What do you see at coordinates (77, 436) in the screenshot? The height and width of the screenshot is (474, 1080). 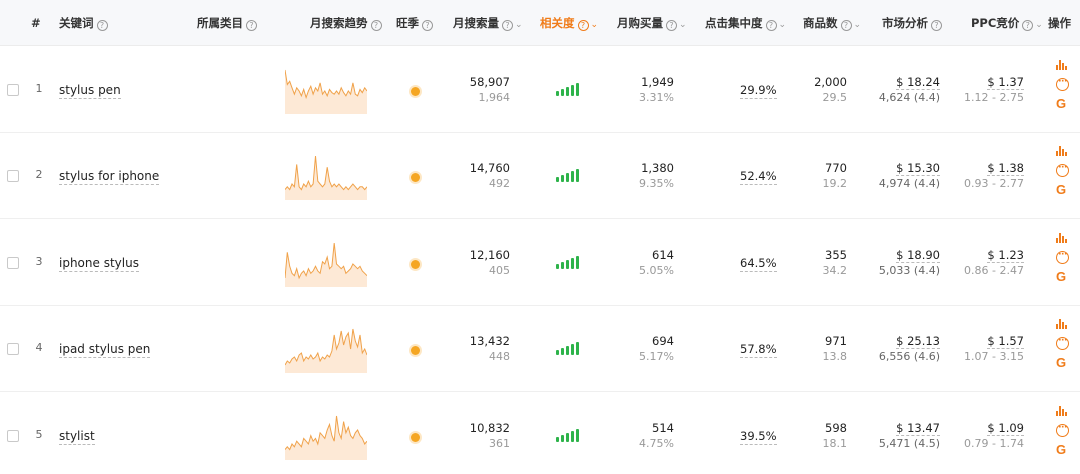 I see `keyword-link: stylist` at bounding box center [77, 436].